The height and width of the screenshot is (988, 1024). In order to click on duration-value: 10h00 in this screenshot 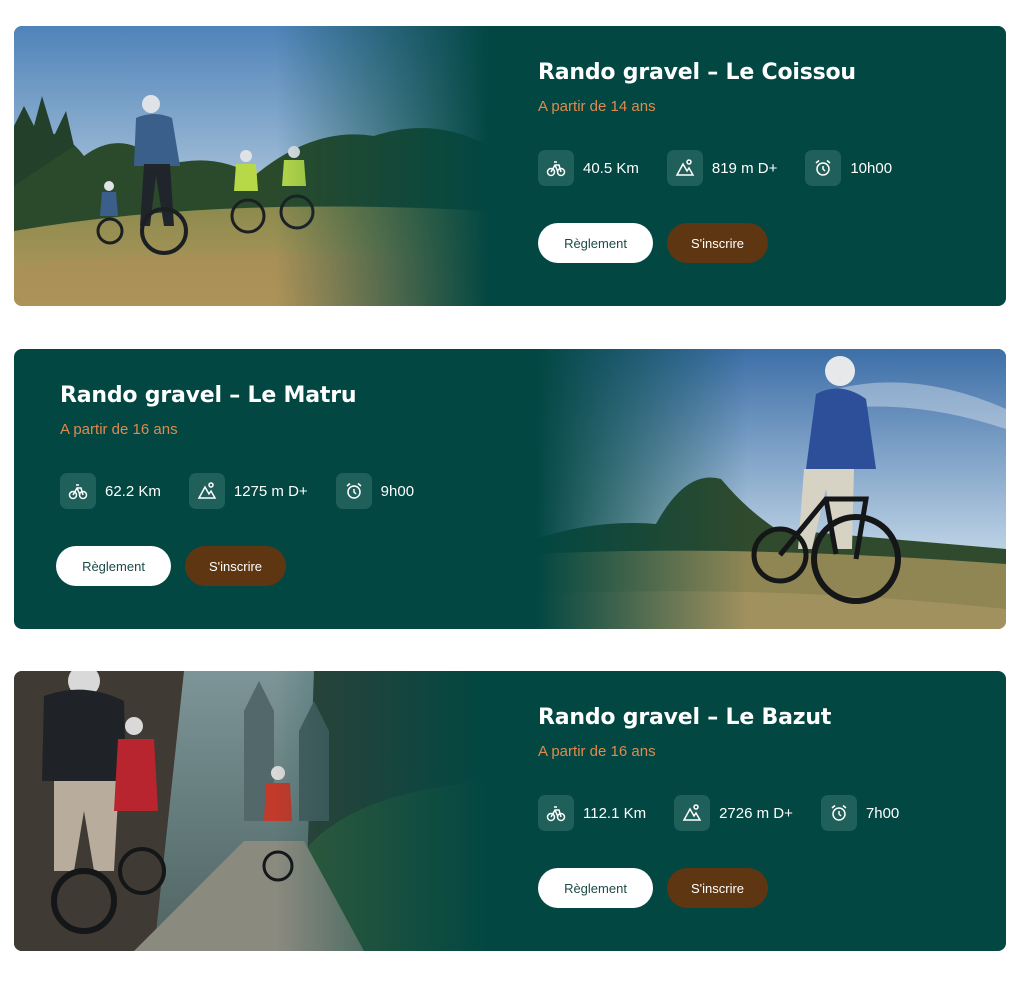, I will do `click(871, 168)`.